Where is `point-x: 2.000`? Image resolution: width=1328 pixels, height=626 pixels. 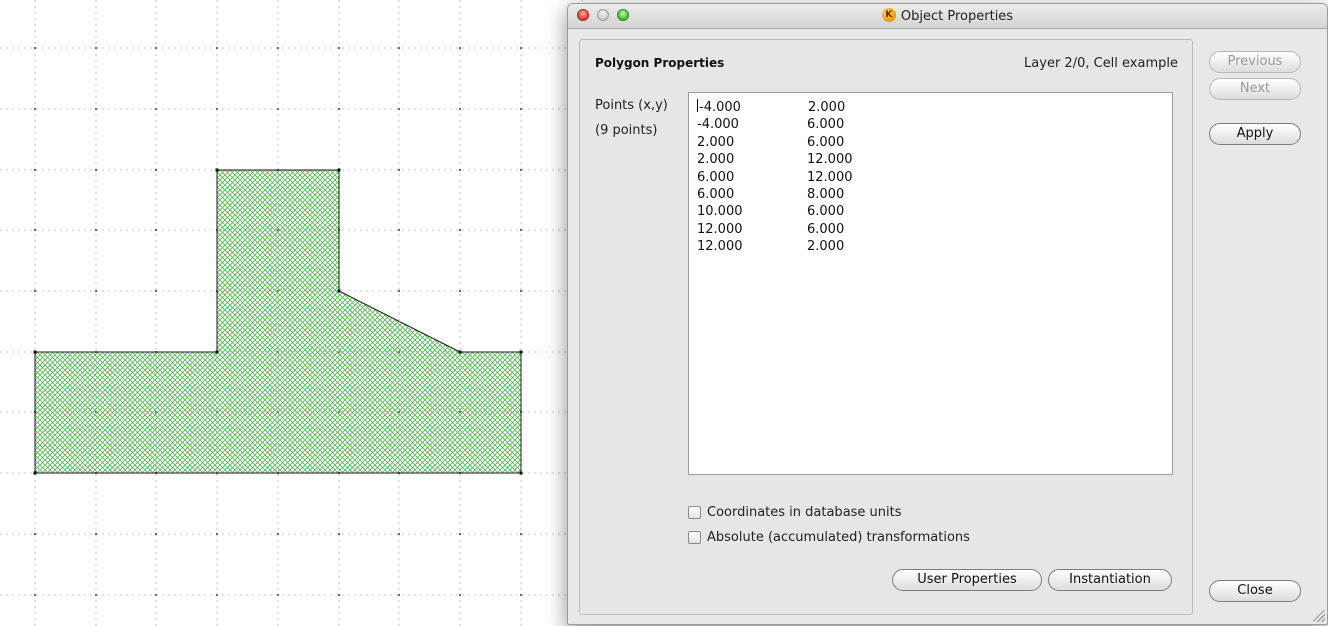 point-x: 2.000 is located at coordinates (716, 142).